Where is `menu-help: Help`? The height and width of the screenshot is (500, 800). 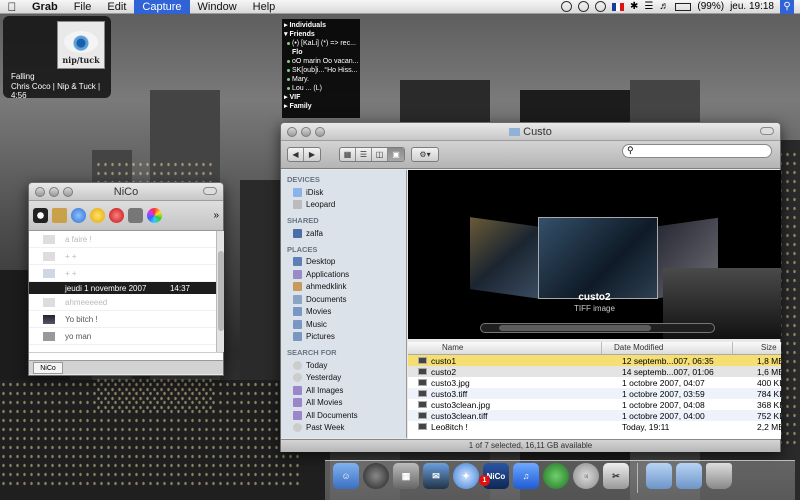
menu-help: Help is located at coordinates (264, 7).